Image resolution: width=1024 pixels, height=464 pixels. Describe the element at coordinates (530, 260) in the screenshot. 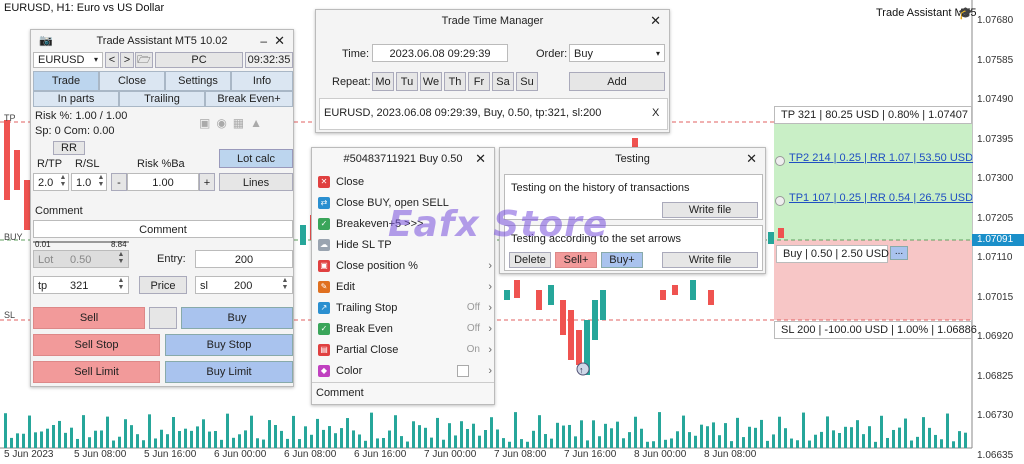

I see `delete-button: Delete` at that location.